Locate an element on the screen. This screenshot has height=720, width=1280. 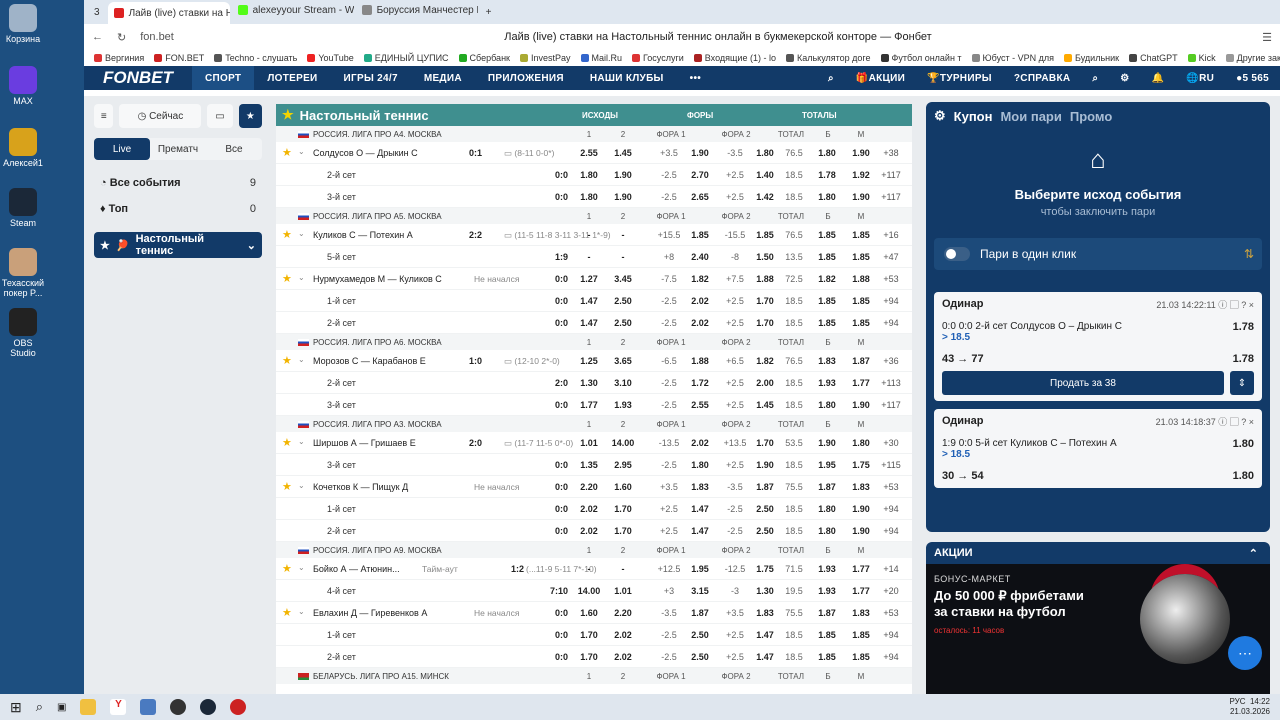
odd-cell: 1.78 is located at coordinates (827, 175).